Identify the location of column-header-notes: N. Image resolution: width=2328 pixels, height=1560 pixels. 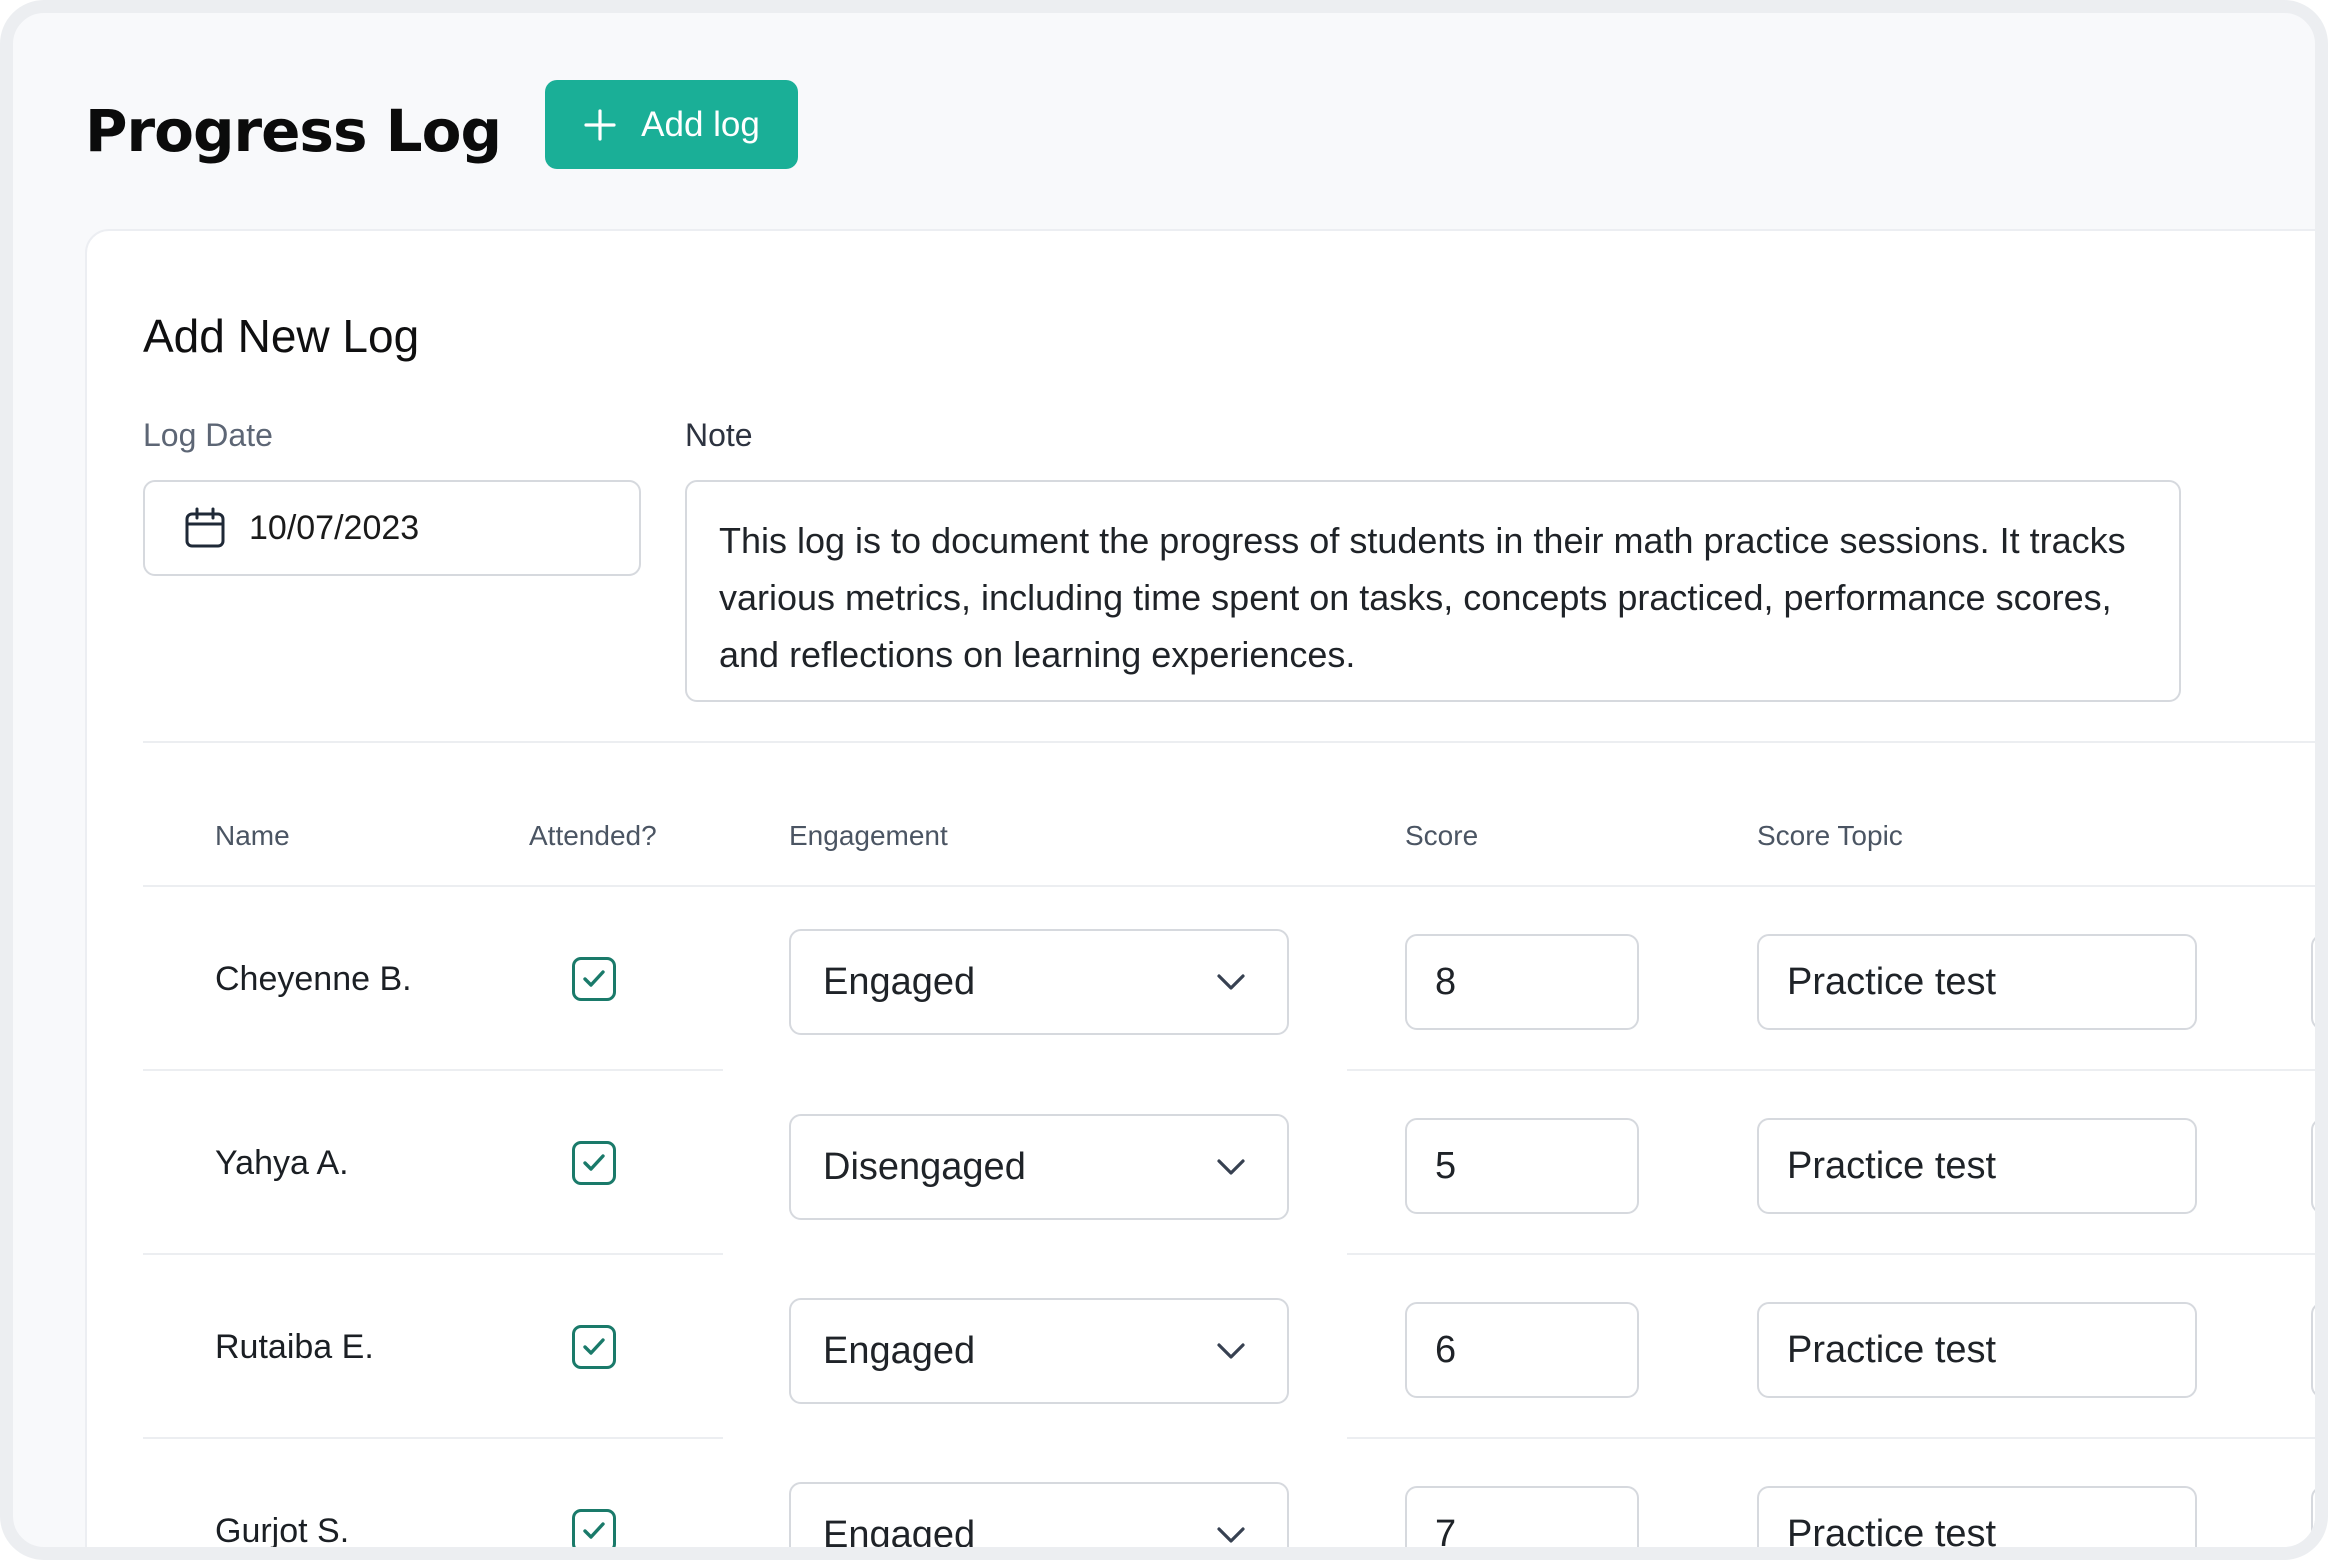
(2314, 836).